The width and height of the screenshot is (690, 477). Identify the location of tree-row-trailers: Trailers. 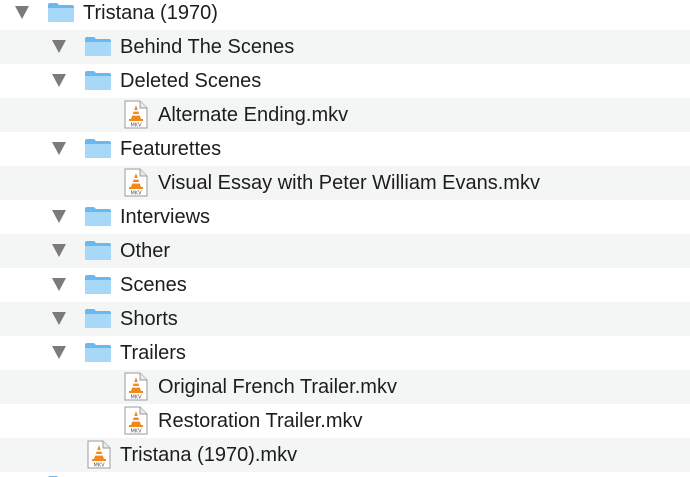
(345, 353).